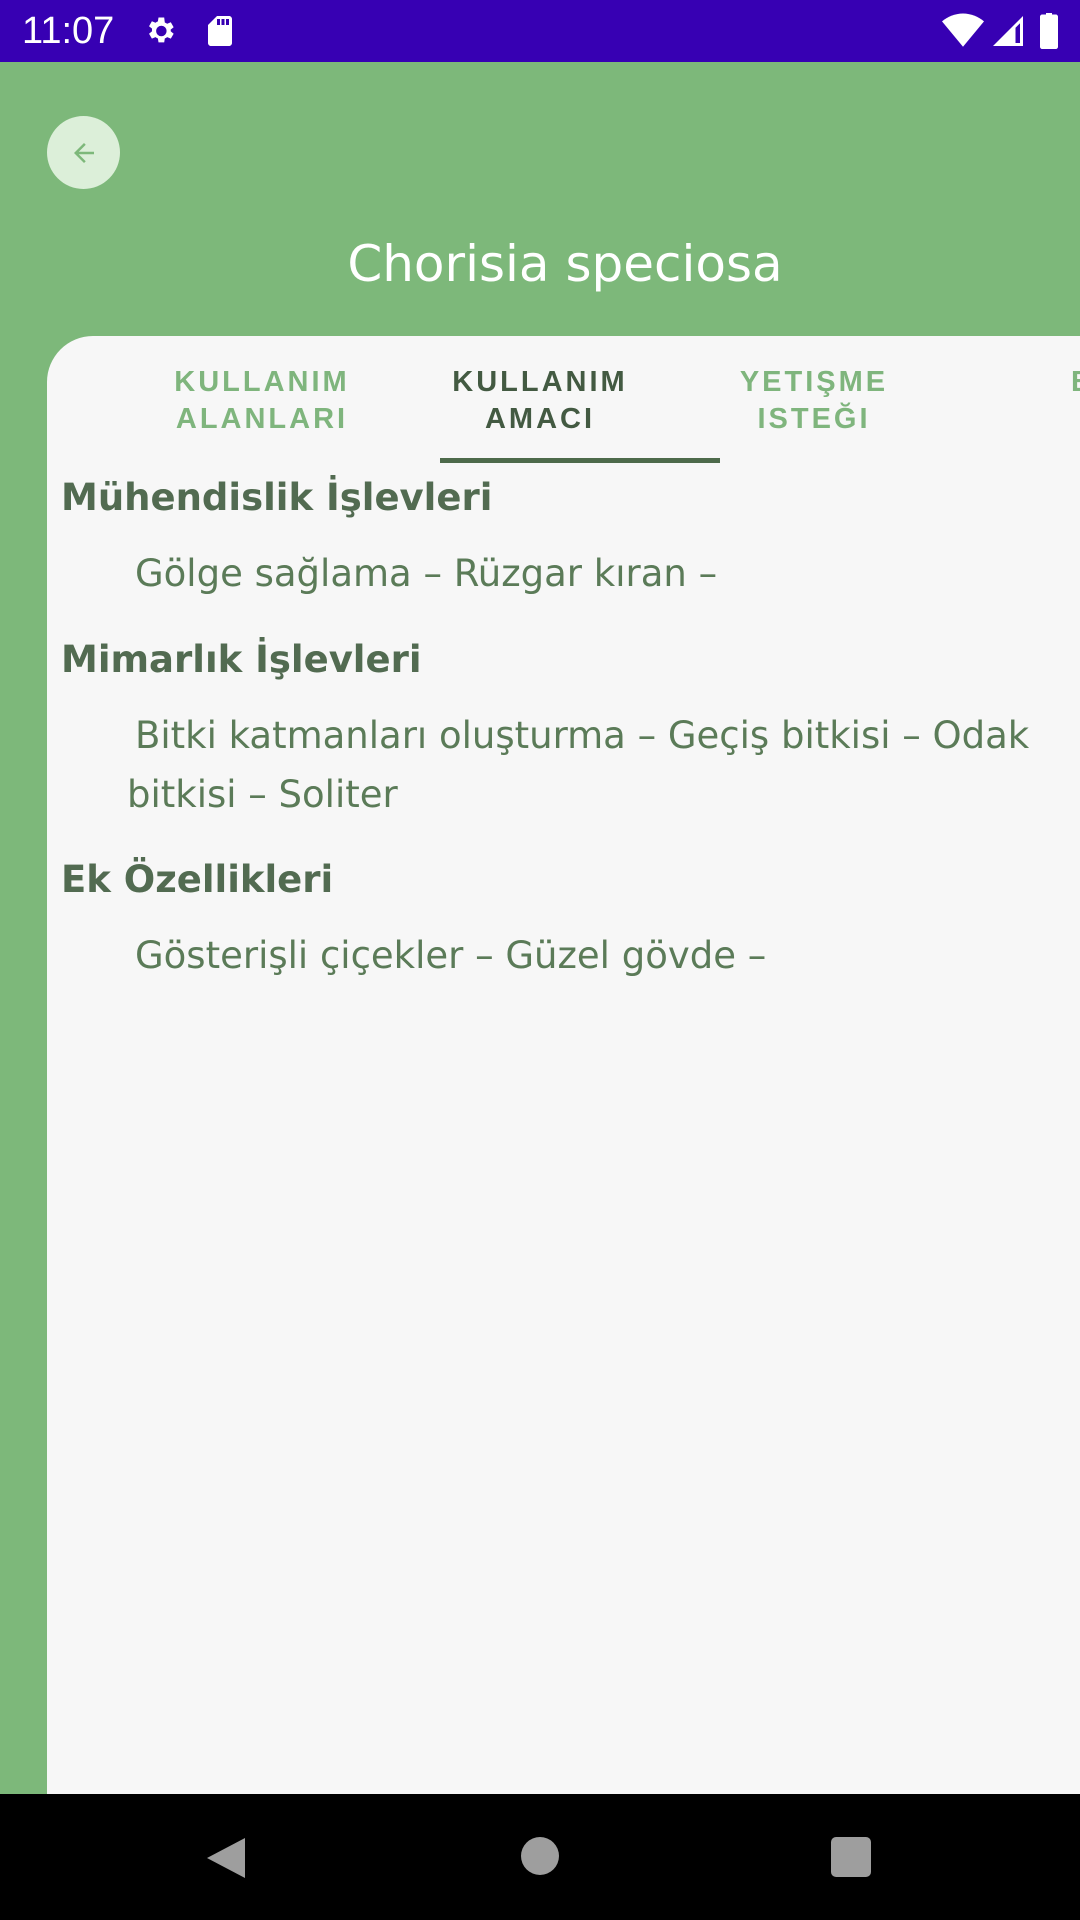 The image size is (1080, 1920). Describe the element at coordinates (262, 401) in the screenshot. I see `tab-kullanim-alanlari: KULLANIM ALANLARI` at that location.